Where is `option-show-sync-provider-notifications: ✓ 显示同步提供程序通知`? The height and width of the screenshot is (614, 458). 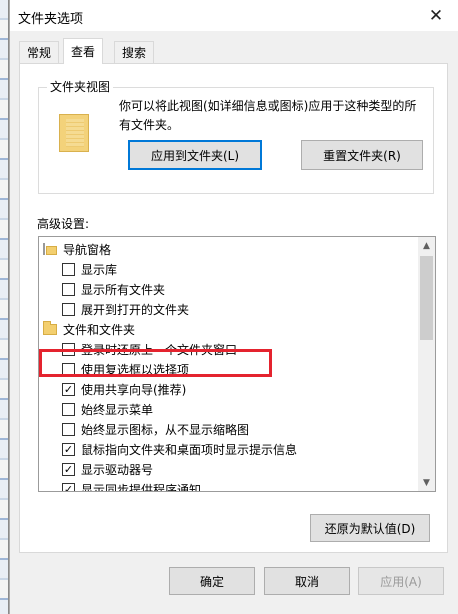
option-show-sync-provider-notifications: ✓ 显示同步提供程序通知 is located at coordinates (132, 485).